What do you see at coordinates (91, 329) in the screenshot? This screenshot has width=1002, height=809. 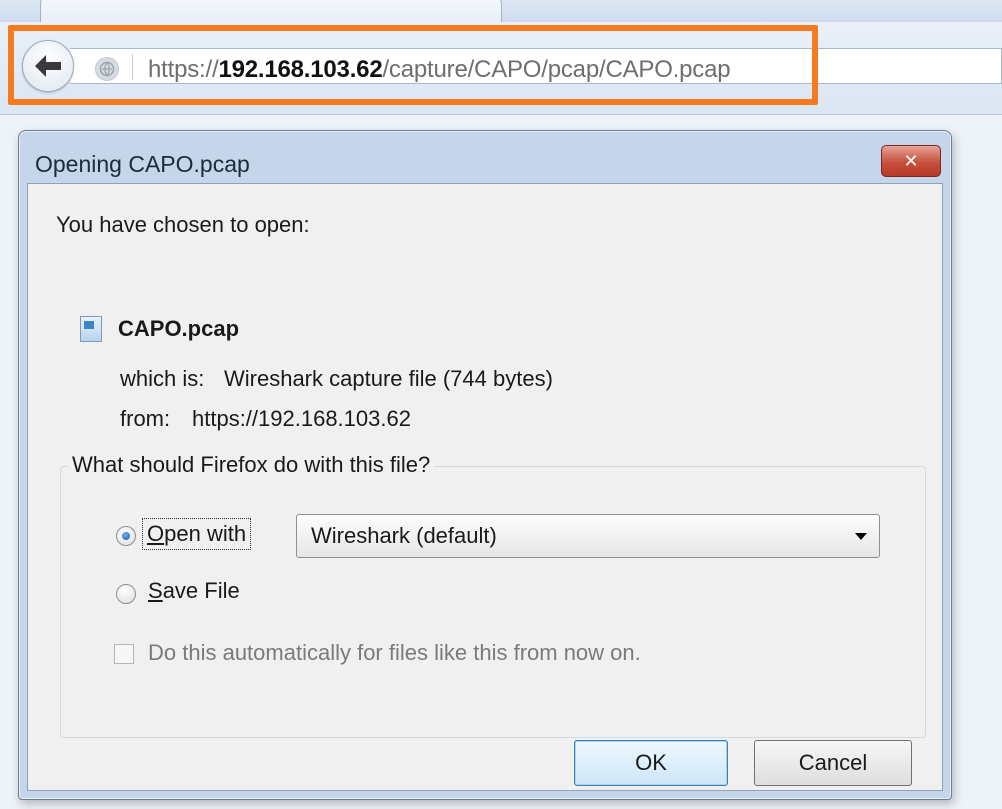 I see `file-icon` at bounding box center [91, 329].